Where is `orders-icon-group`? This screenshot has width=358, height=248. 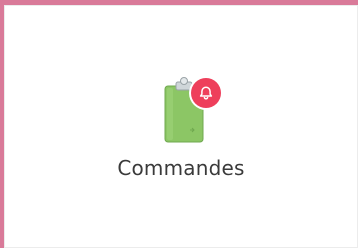 orders-icon-group is located at coordinates (194, 109).